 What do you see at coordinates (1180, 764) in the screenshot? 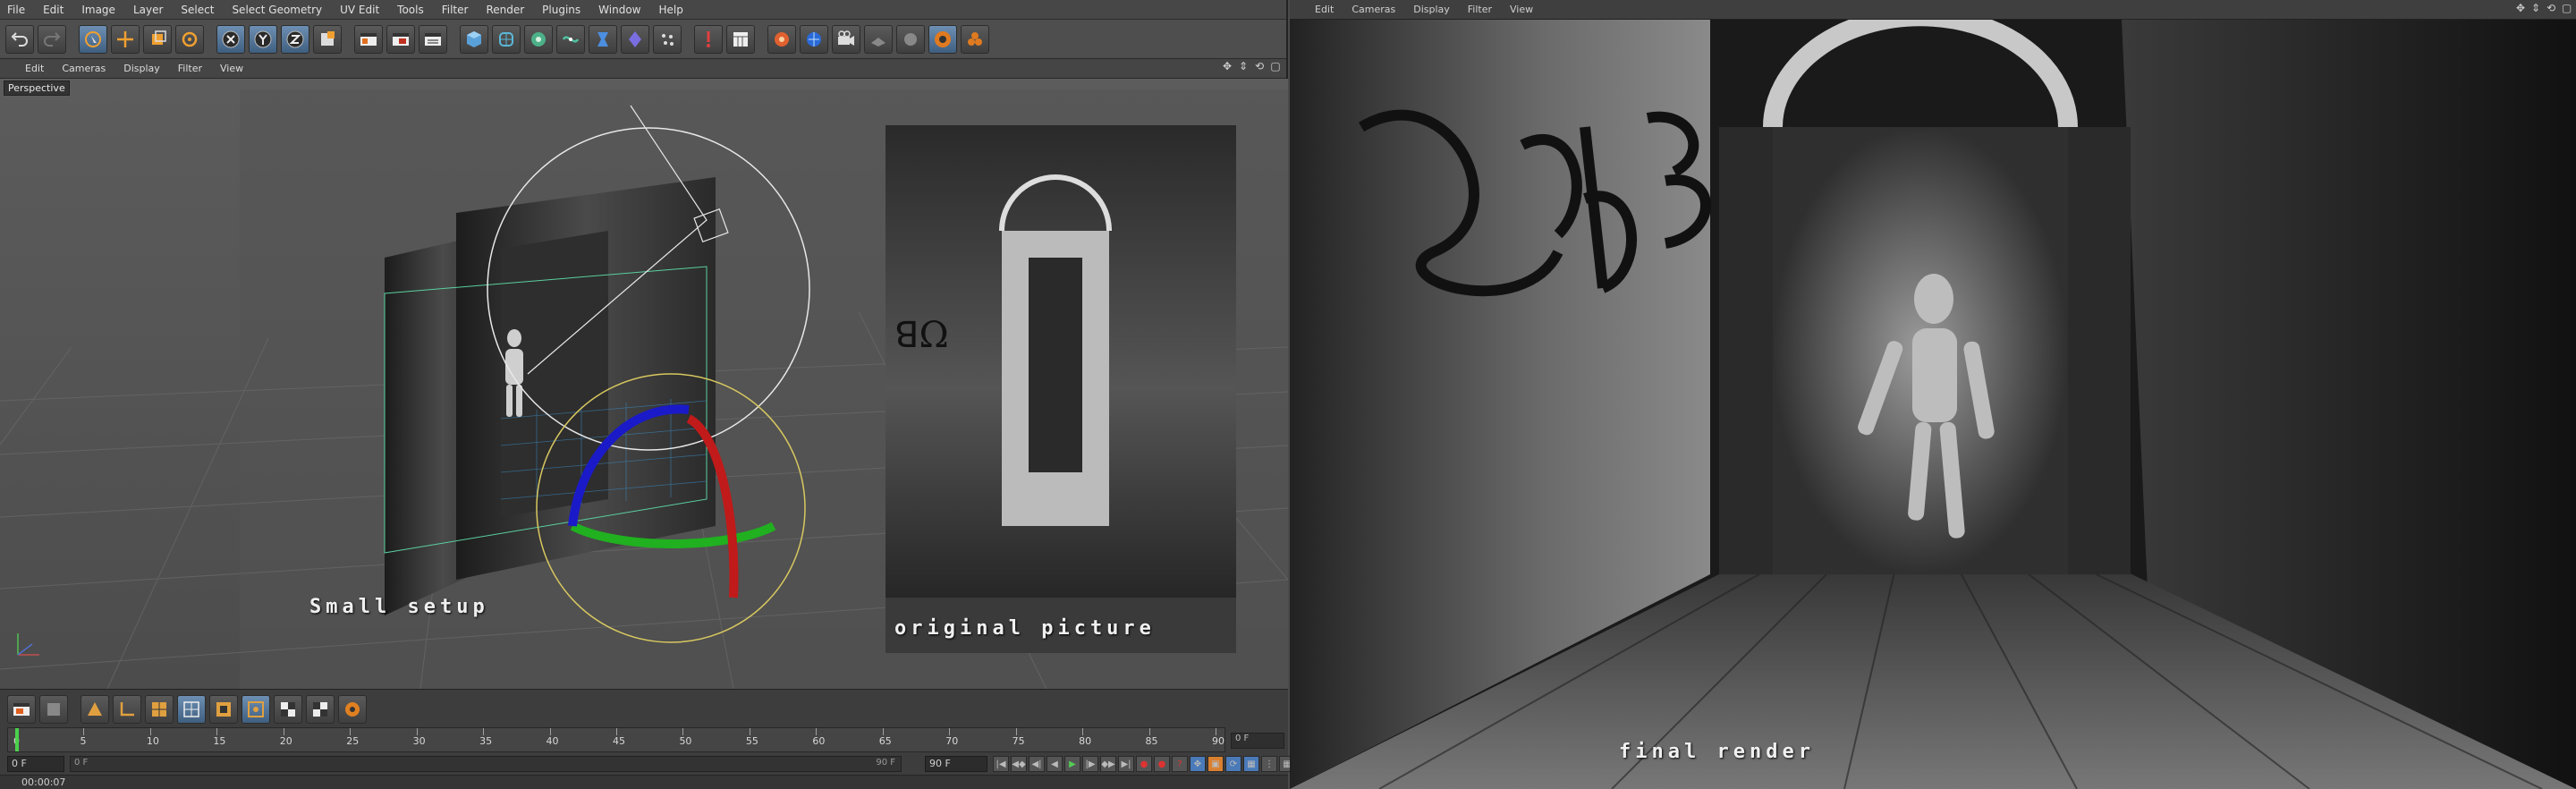
I see `keyframe-selection-icon: ?` at bounding box center [1180, 764].